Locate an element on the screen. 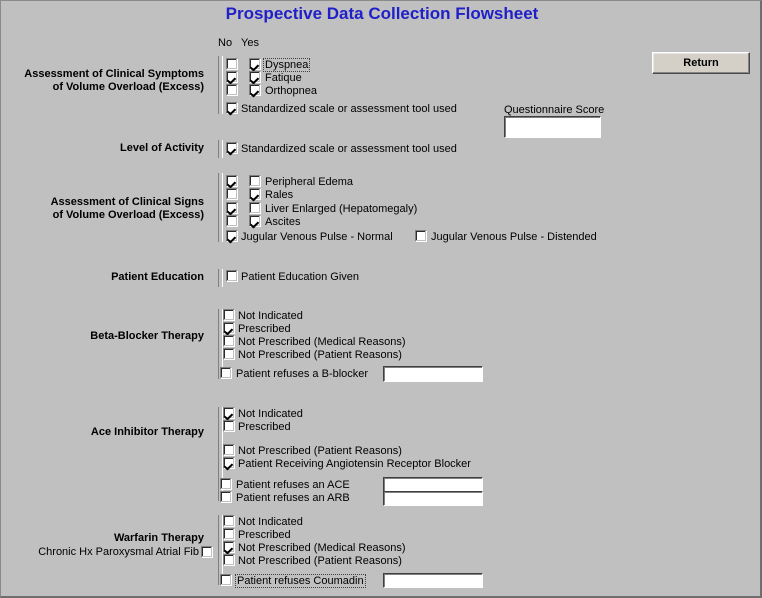 The height and width of the screenshot is (598, 762). checkbox-ace-patient-refuses-ace is located at coordinates (226, 484).